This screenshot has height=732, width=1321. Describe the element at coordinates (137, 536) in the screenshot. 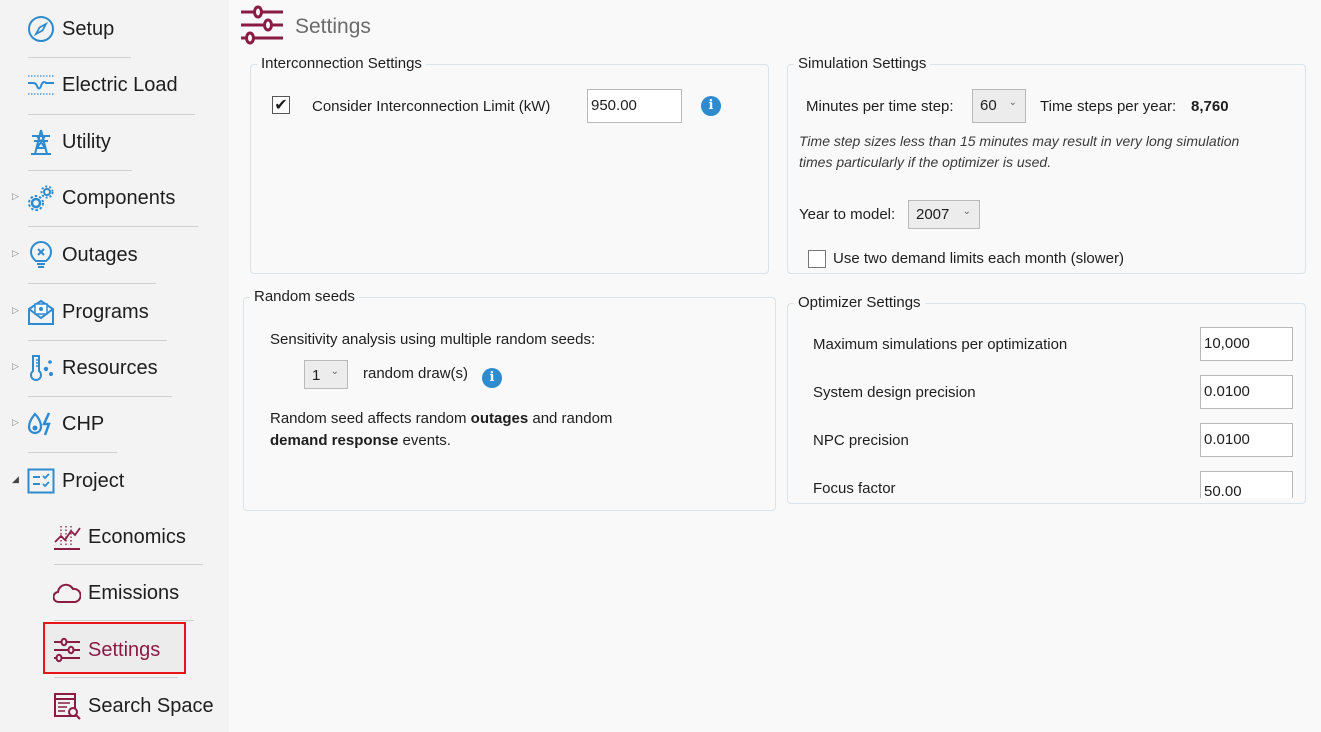

I see `sidebar-item-label: Economics` at that location.